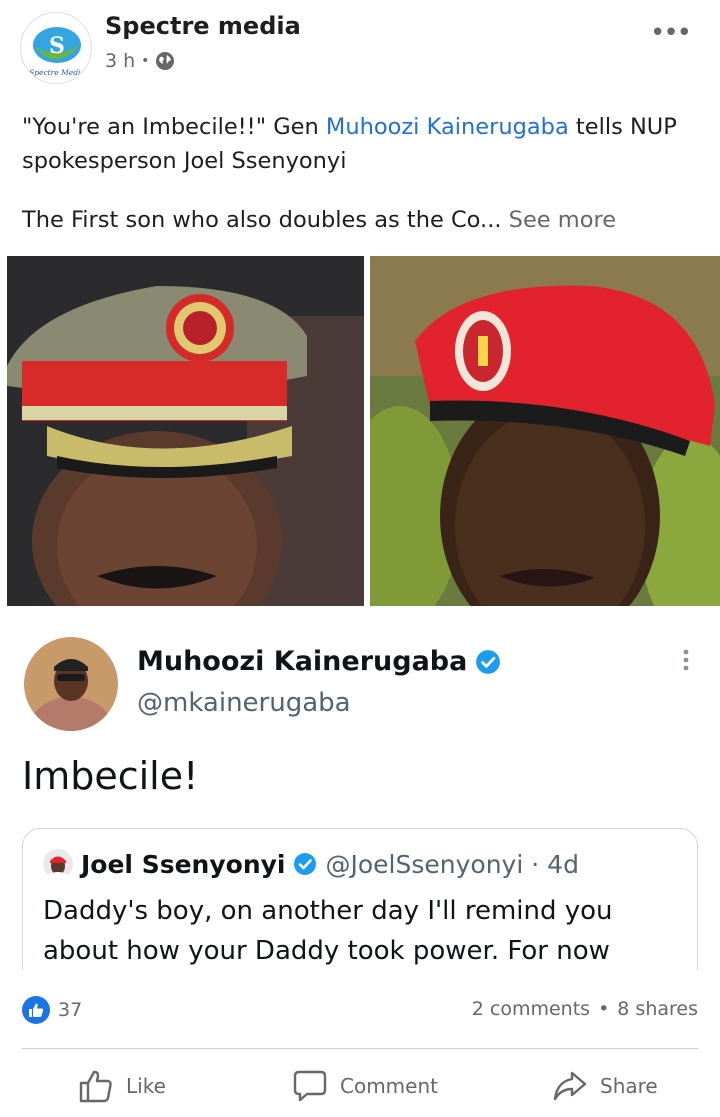 The image size is (720, 1117). I want to click on globe-icon, so click(165, 61).